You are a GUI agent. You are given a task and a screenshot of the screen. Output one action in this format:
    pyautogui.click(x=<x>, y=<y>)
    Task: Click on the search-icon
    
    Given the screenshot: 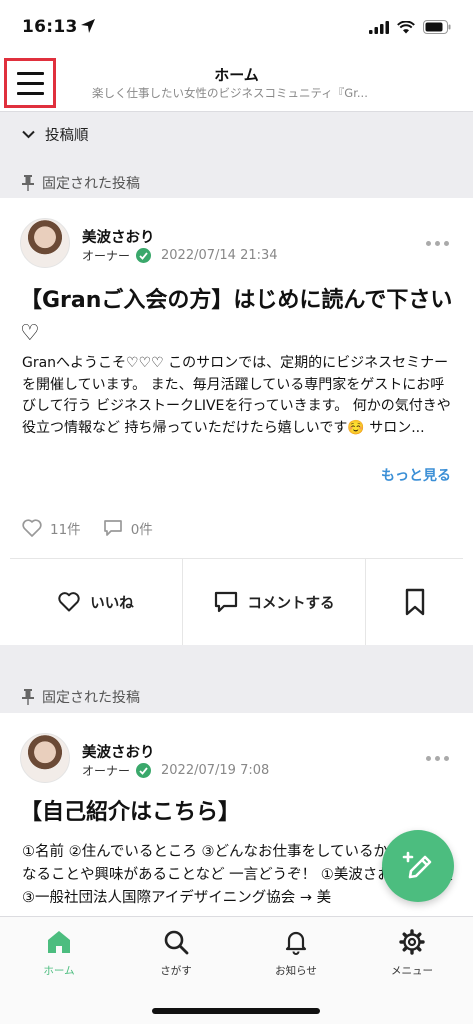 What is the action you would take?
    pyautogui.click(x=176, y=942)
    